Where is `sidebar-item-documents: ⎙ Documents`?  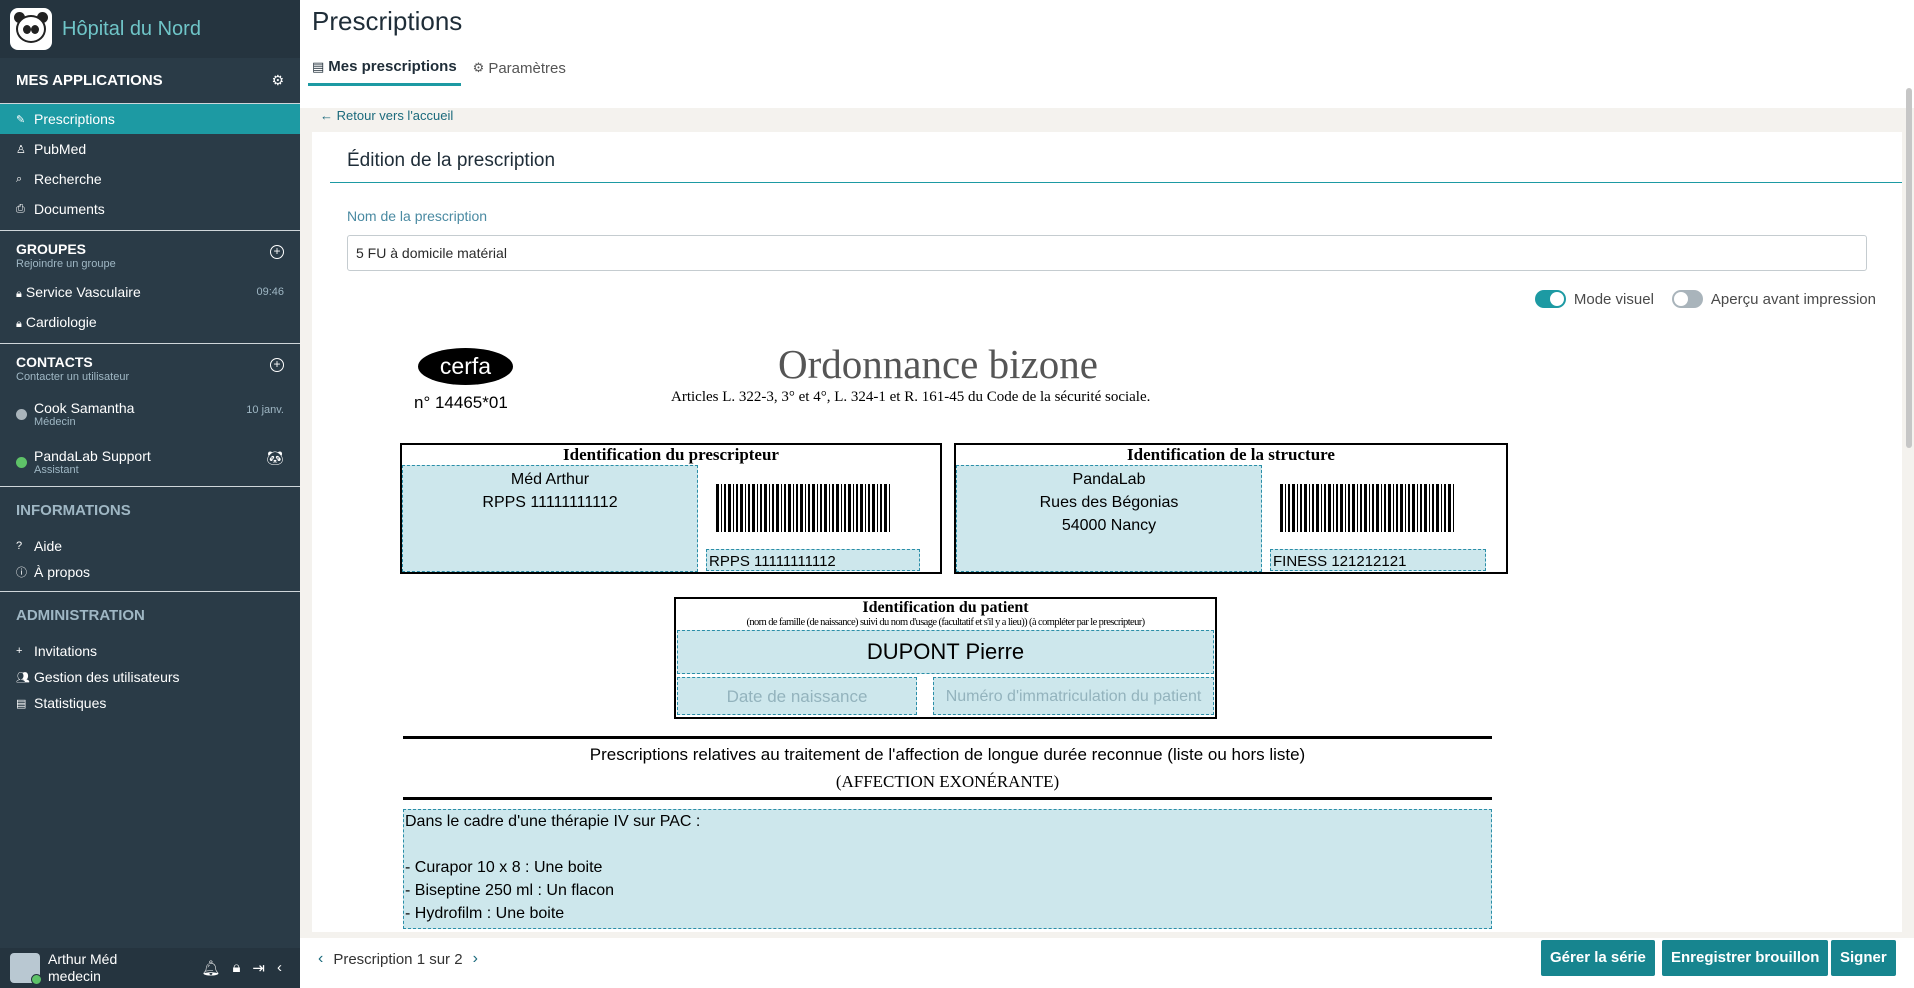
sidebar-item-documents: ⎙ Documents is located at coordinates (150, 209).